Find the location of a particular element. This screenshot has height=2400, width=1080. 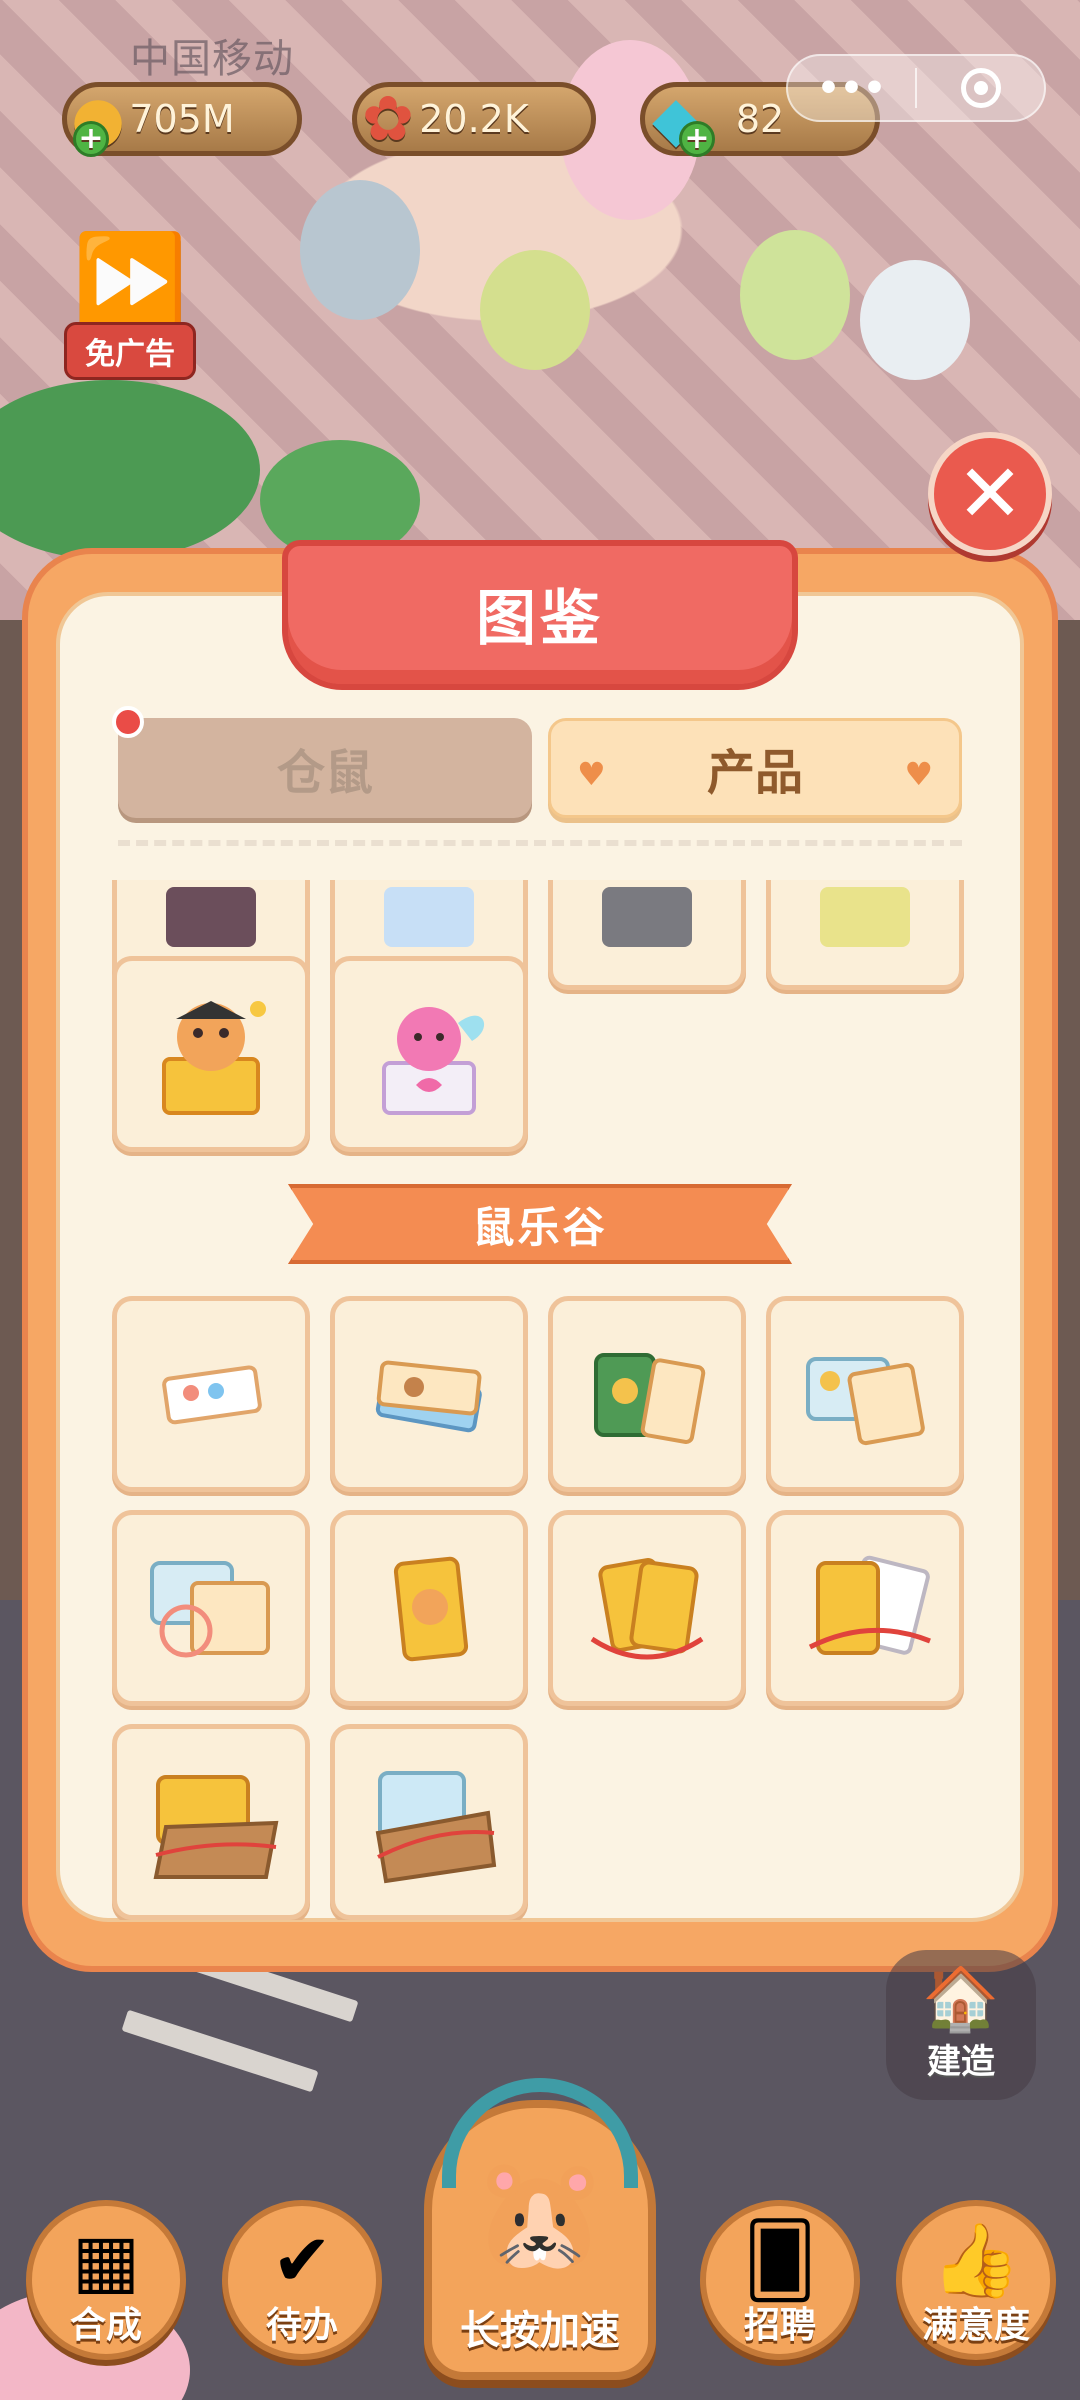

more-menu-button: ••• is located at coordinates (851, 88).